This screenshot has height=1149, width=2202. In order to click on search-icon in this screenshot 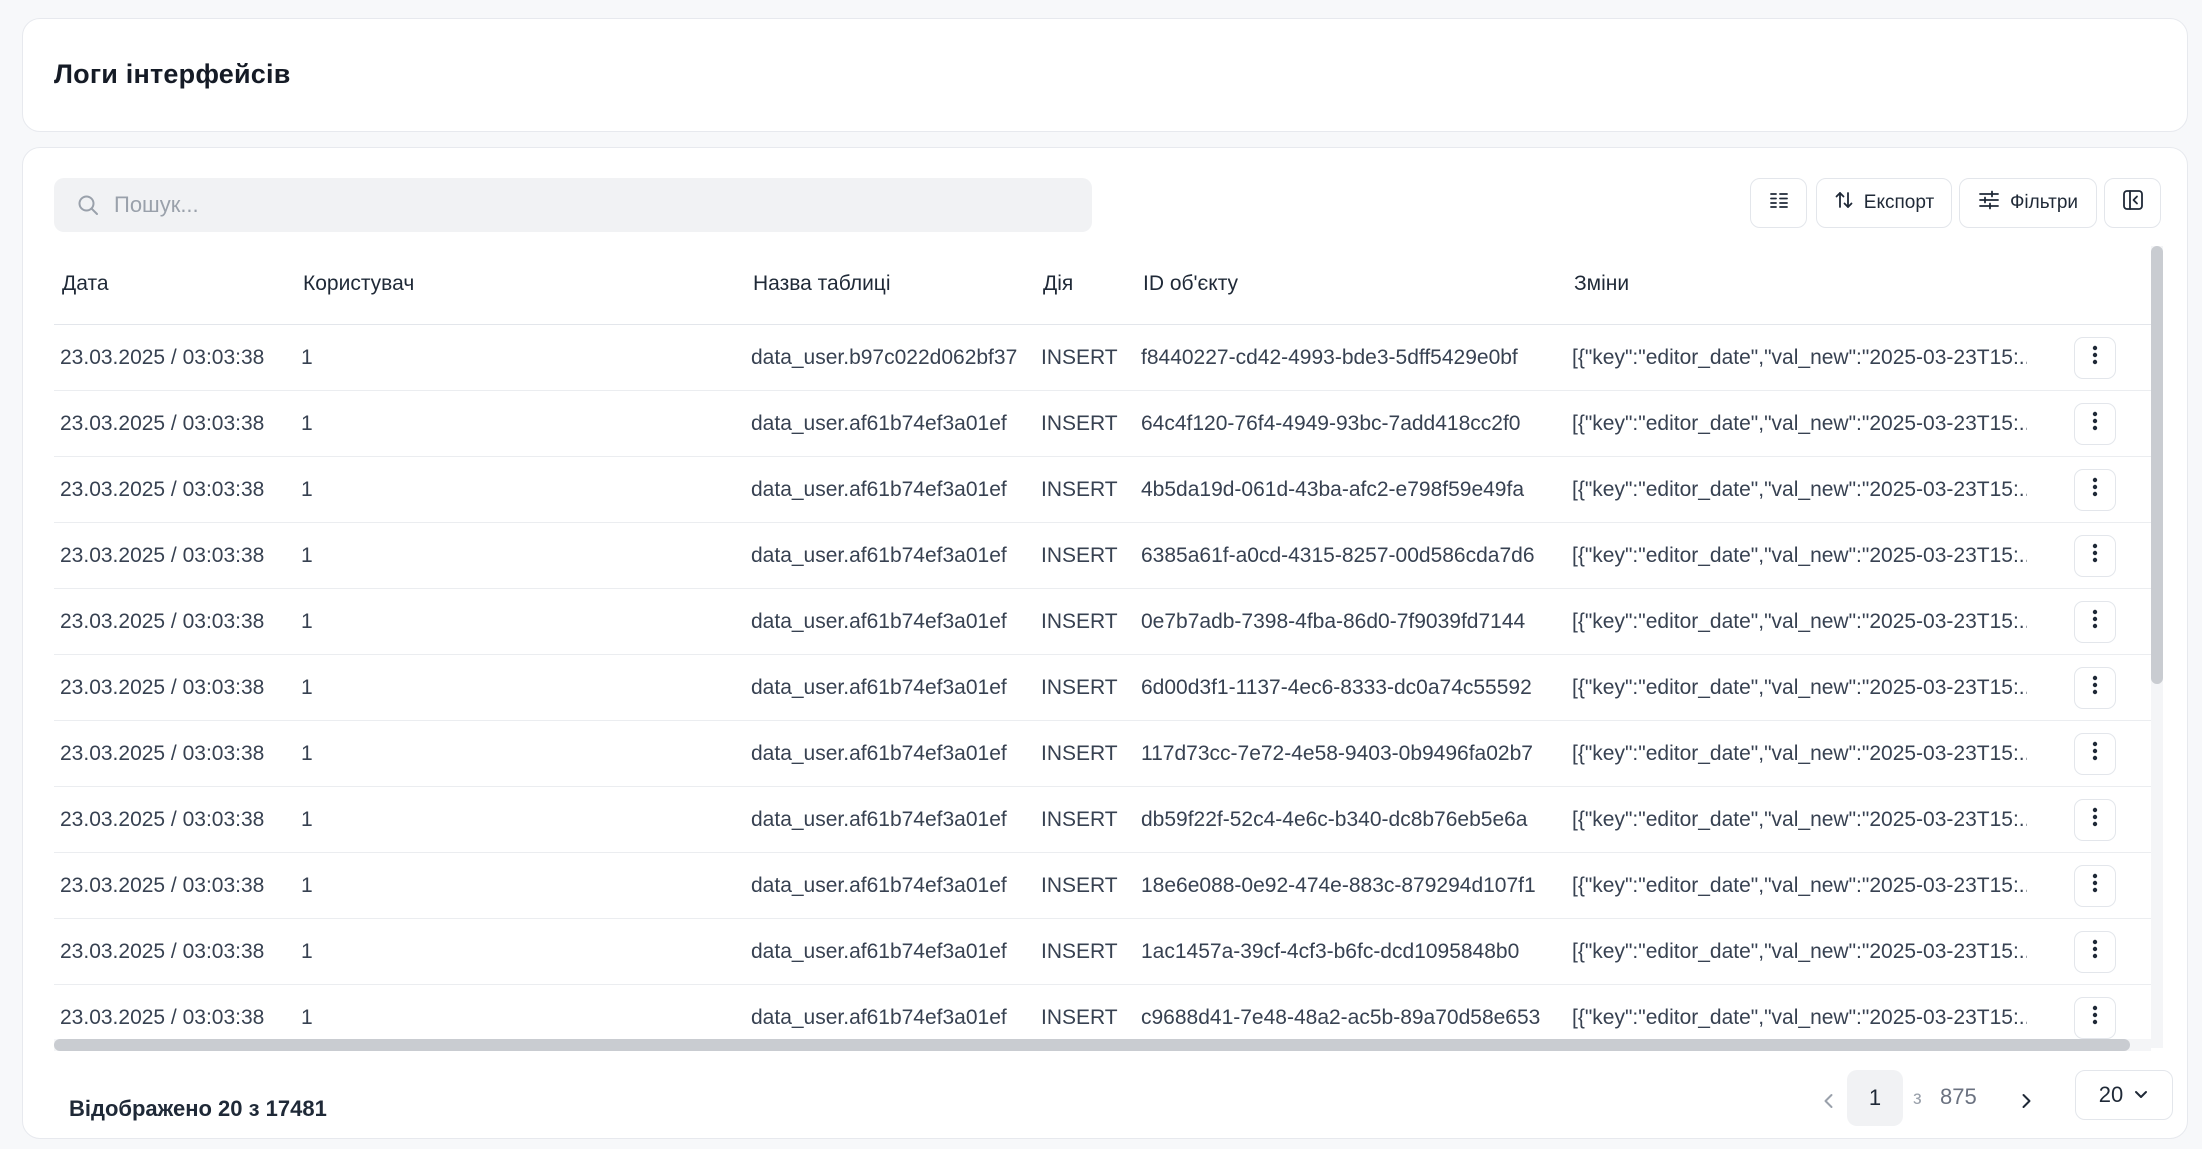, I will do `click(88, 205)`.